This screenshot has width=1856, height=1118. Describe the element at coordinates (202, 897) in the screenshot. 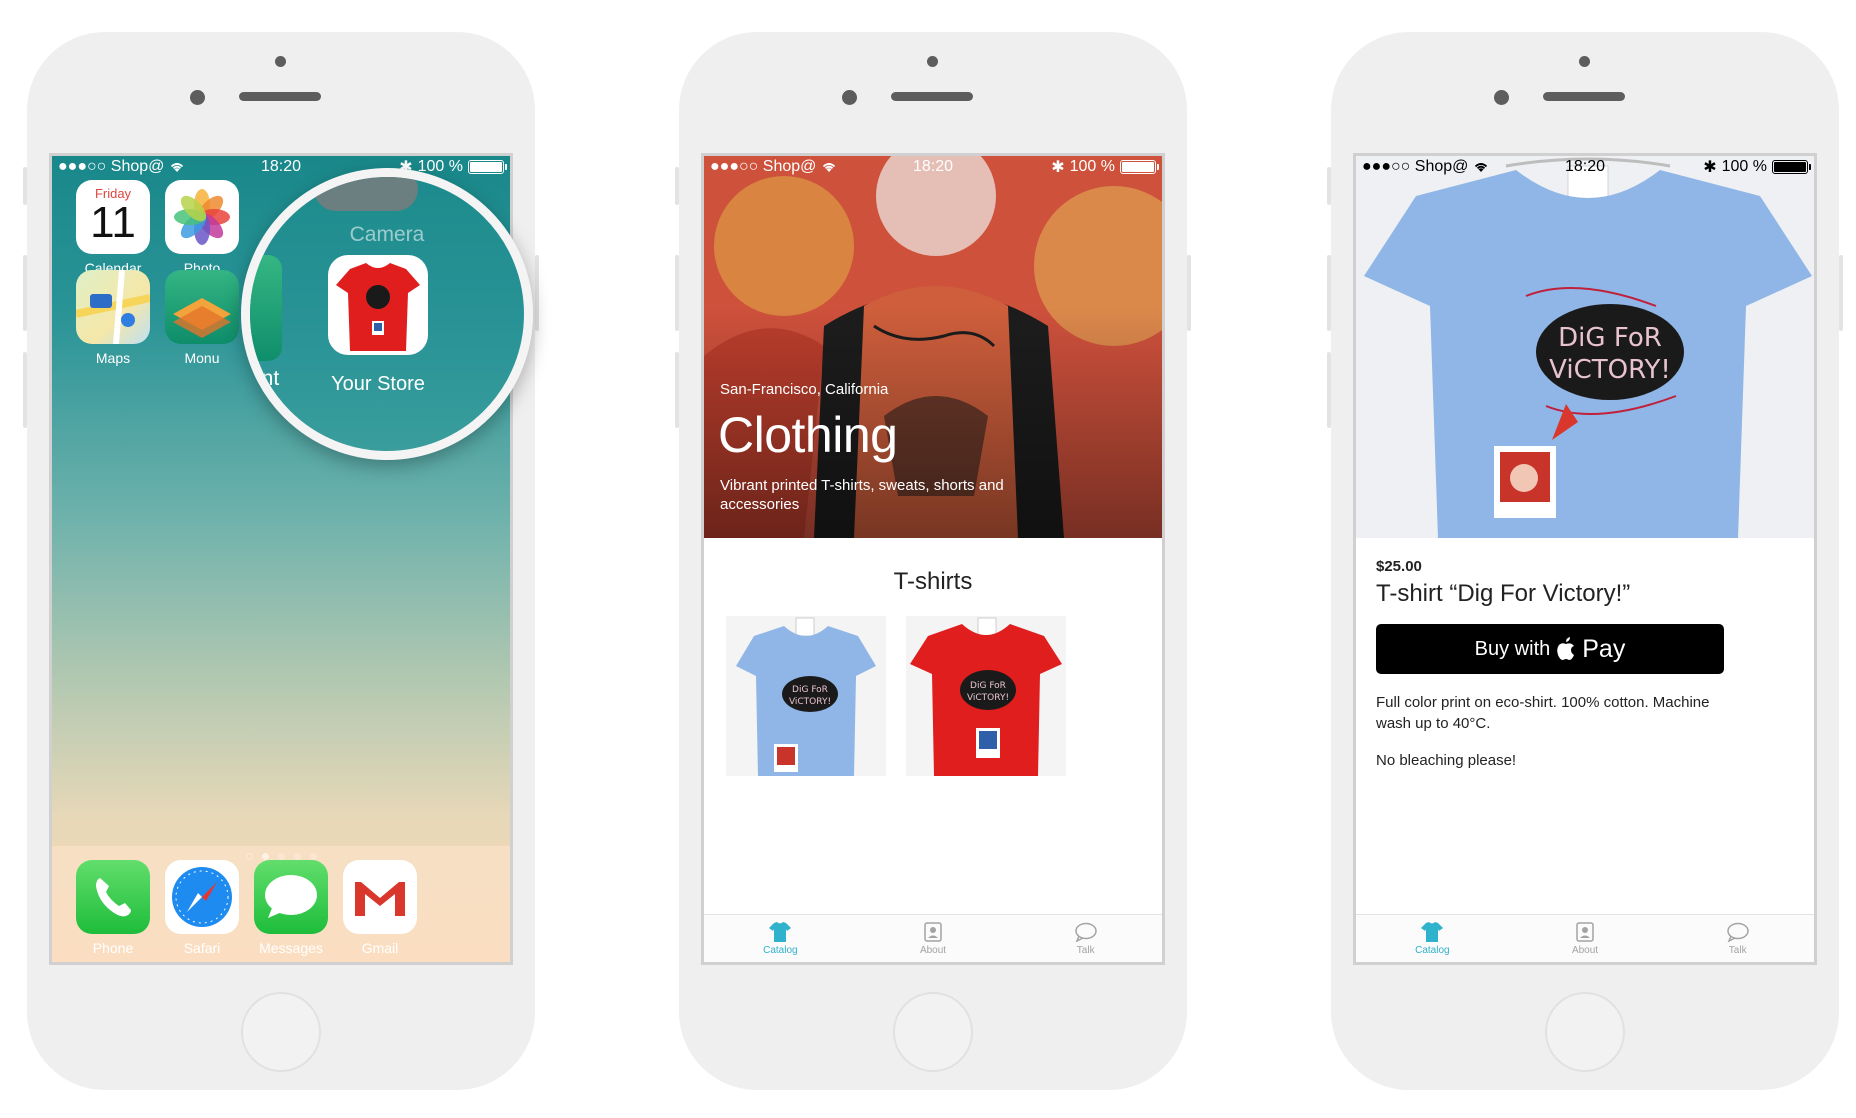

I see `safari-icon` at that location.